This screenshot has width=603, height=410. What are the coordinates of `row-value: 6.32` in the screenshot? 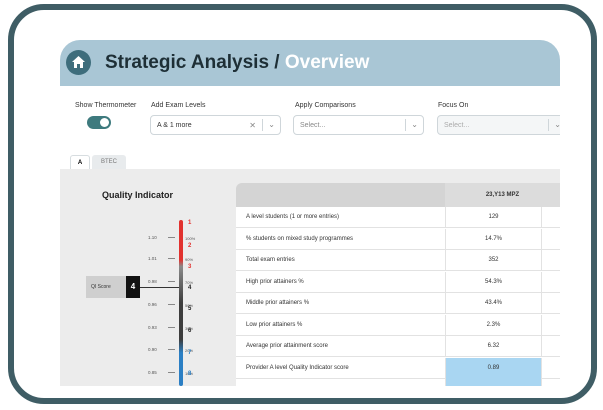 It's located at (493, 346).